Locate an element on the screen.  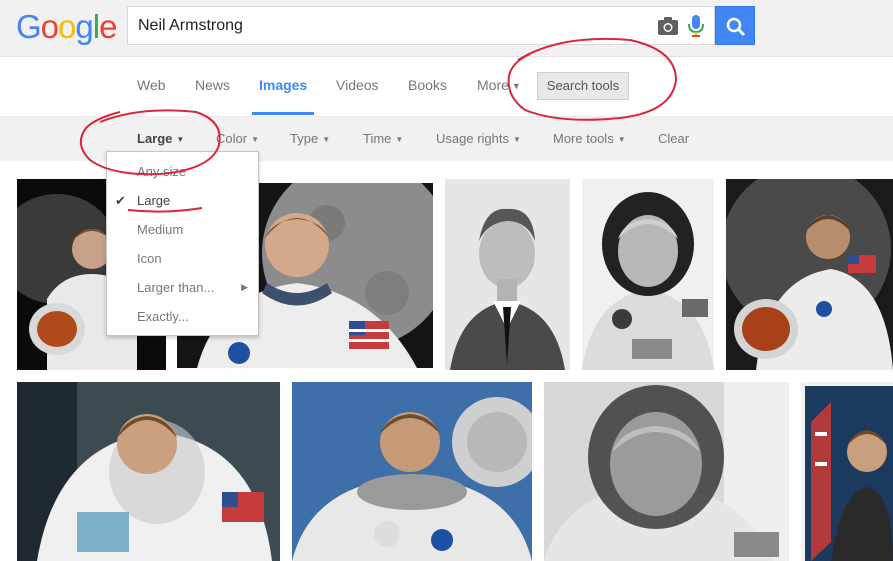
option-label: Any size is located at coordinates (162, 171).